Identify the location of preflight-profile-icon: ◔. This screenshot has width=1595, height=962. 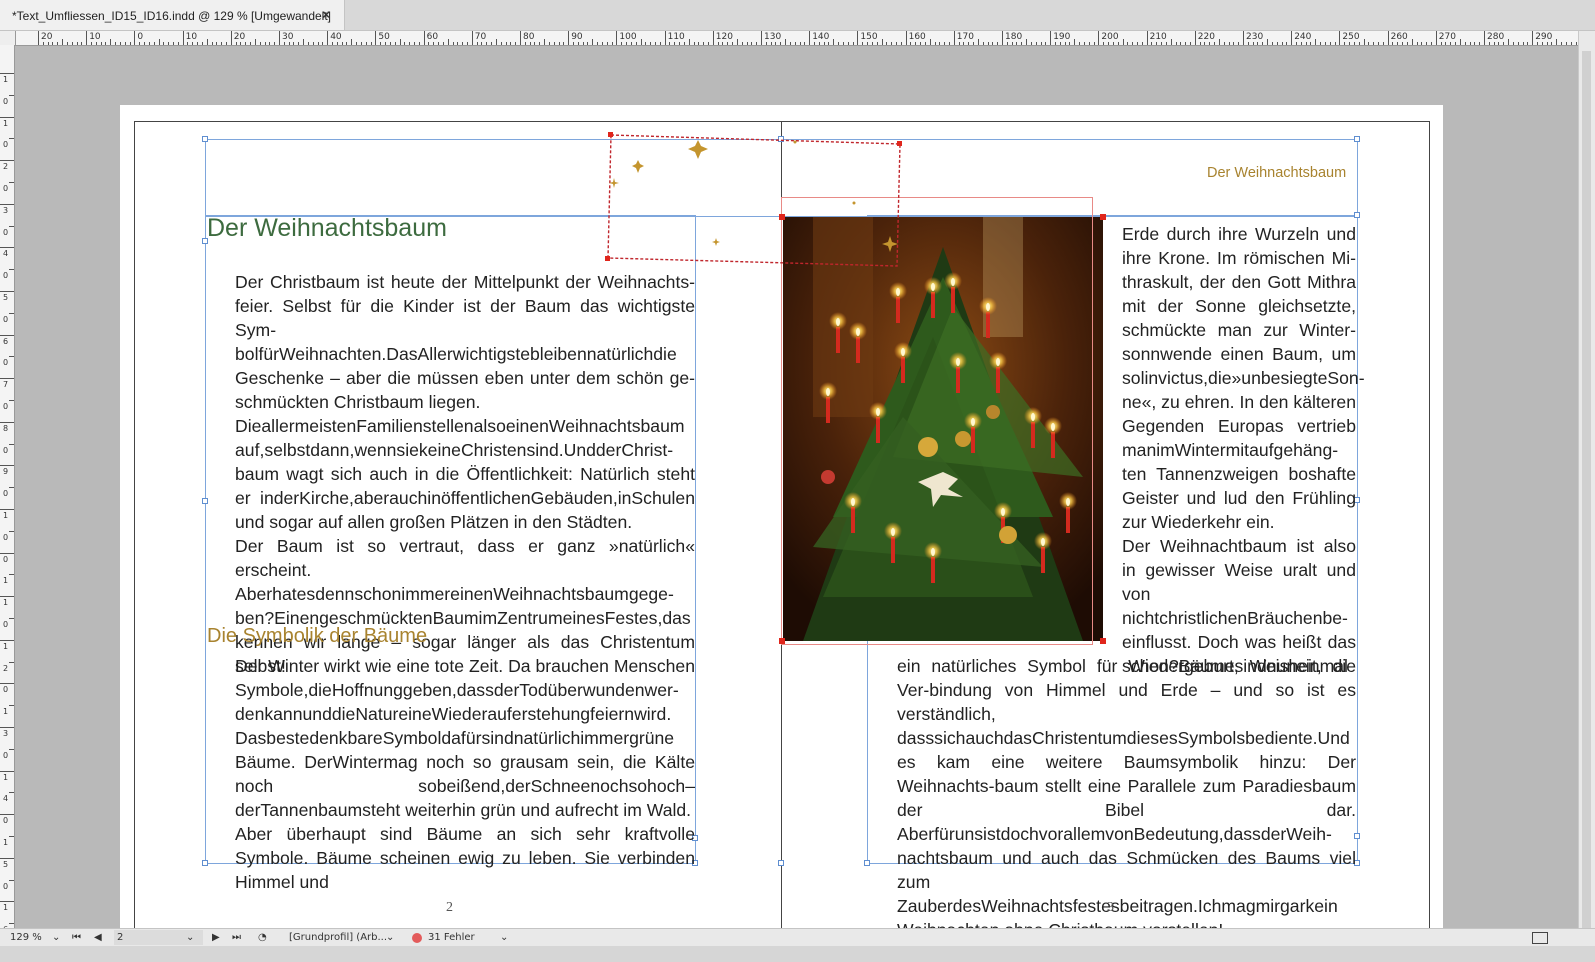
(262, 937).